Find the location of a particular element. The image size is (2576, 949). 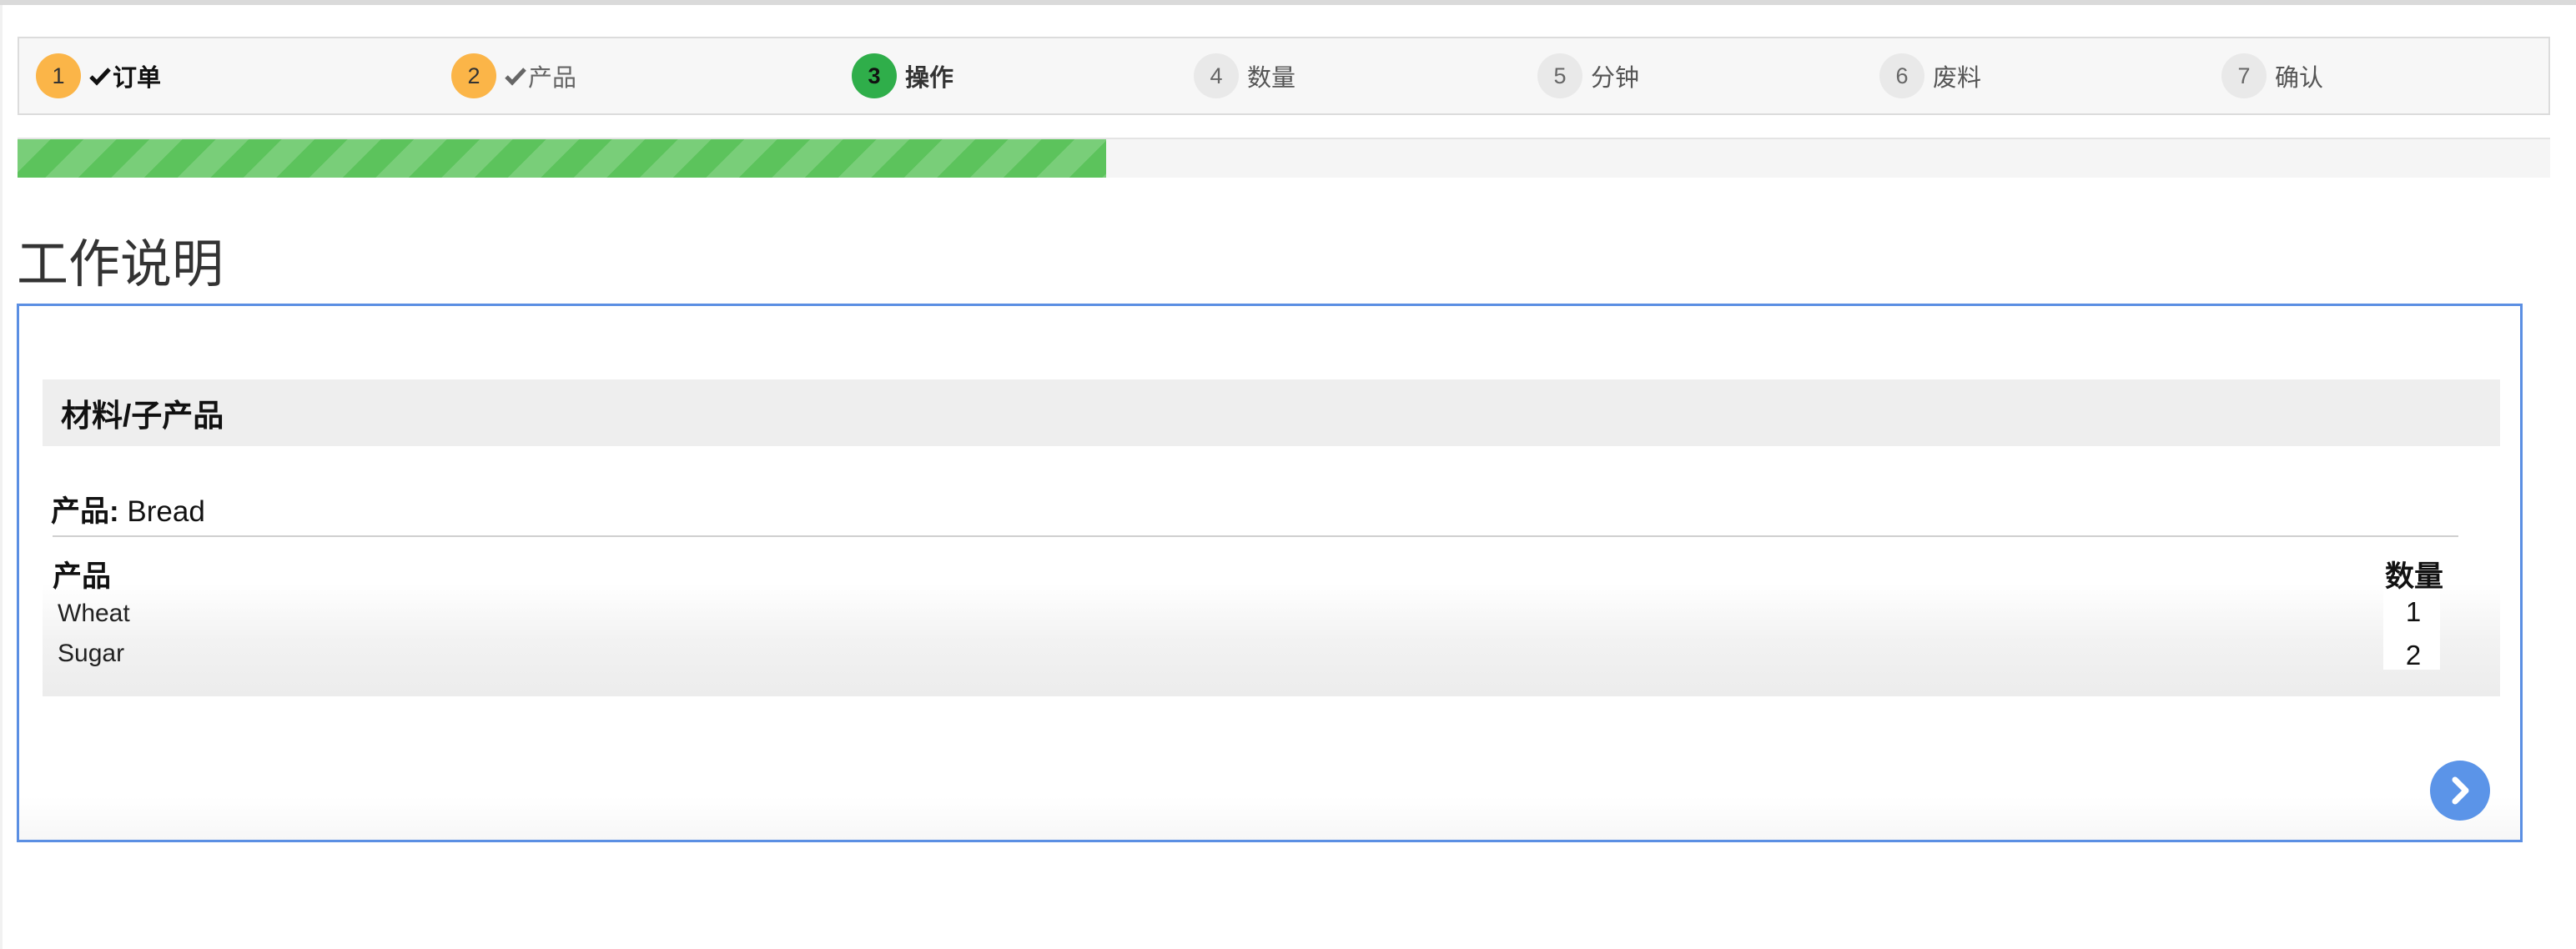

next-button is located at coordinates (2460, 791).